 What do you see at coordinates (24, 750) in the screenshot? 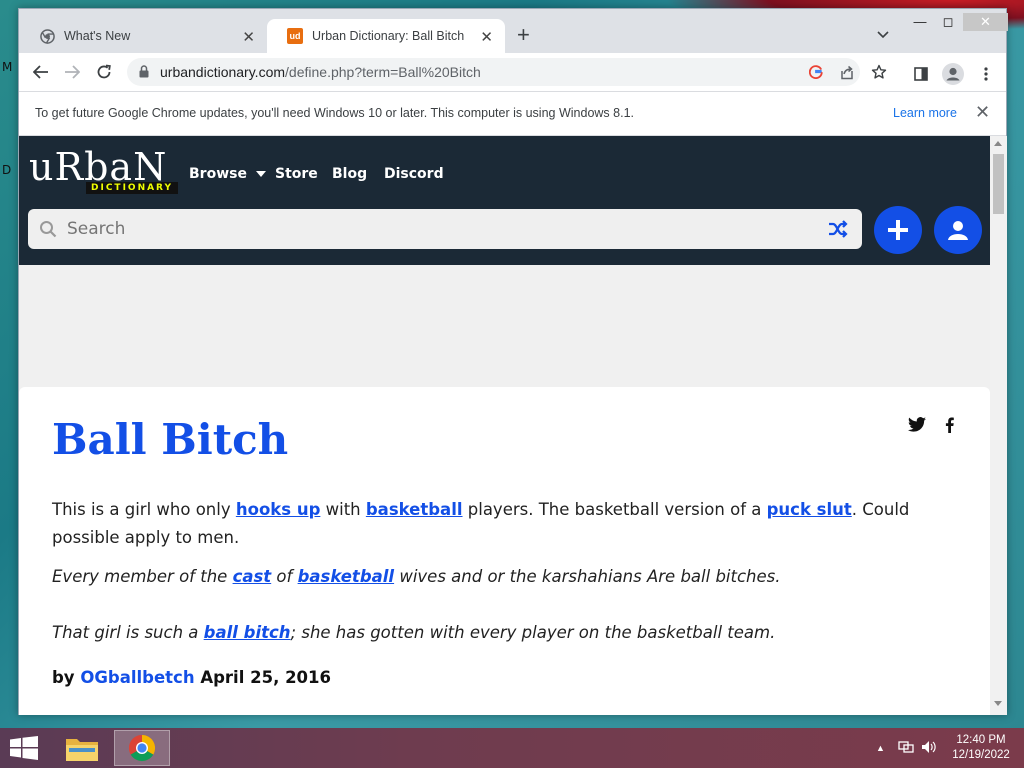
I see `windows-start-icon` at bounding box center [24, 750].